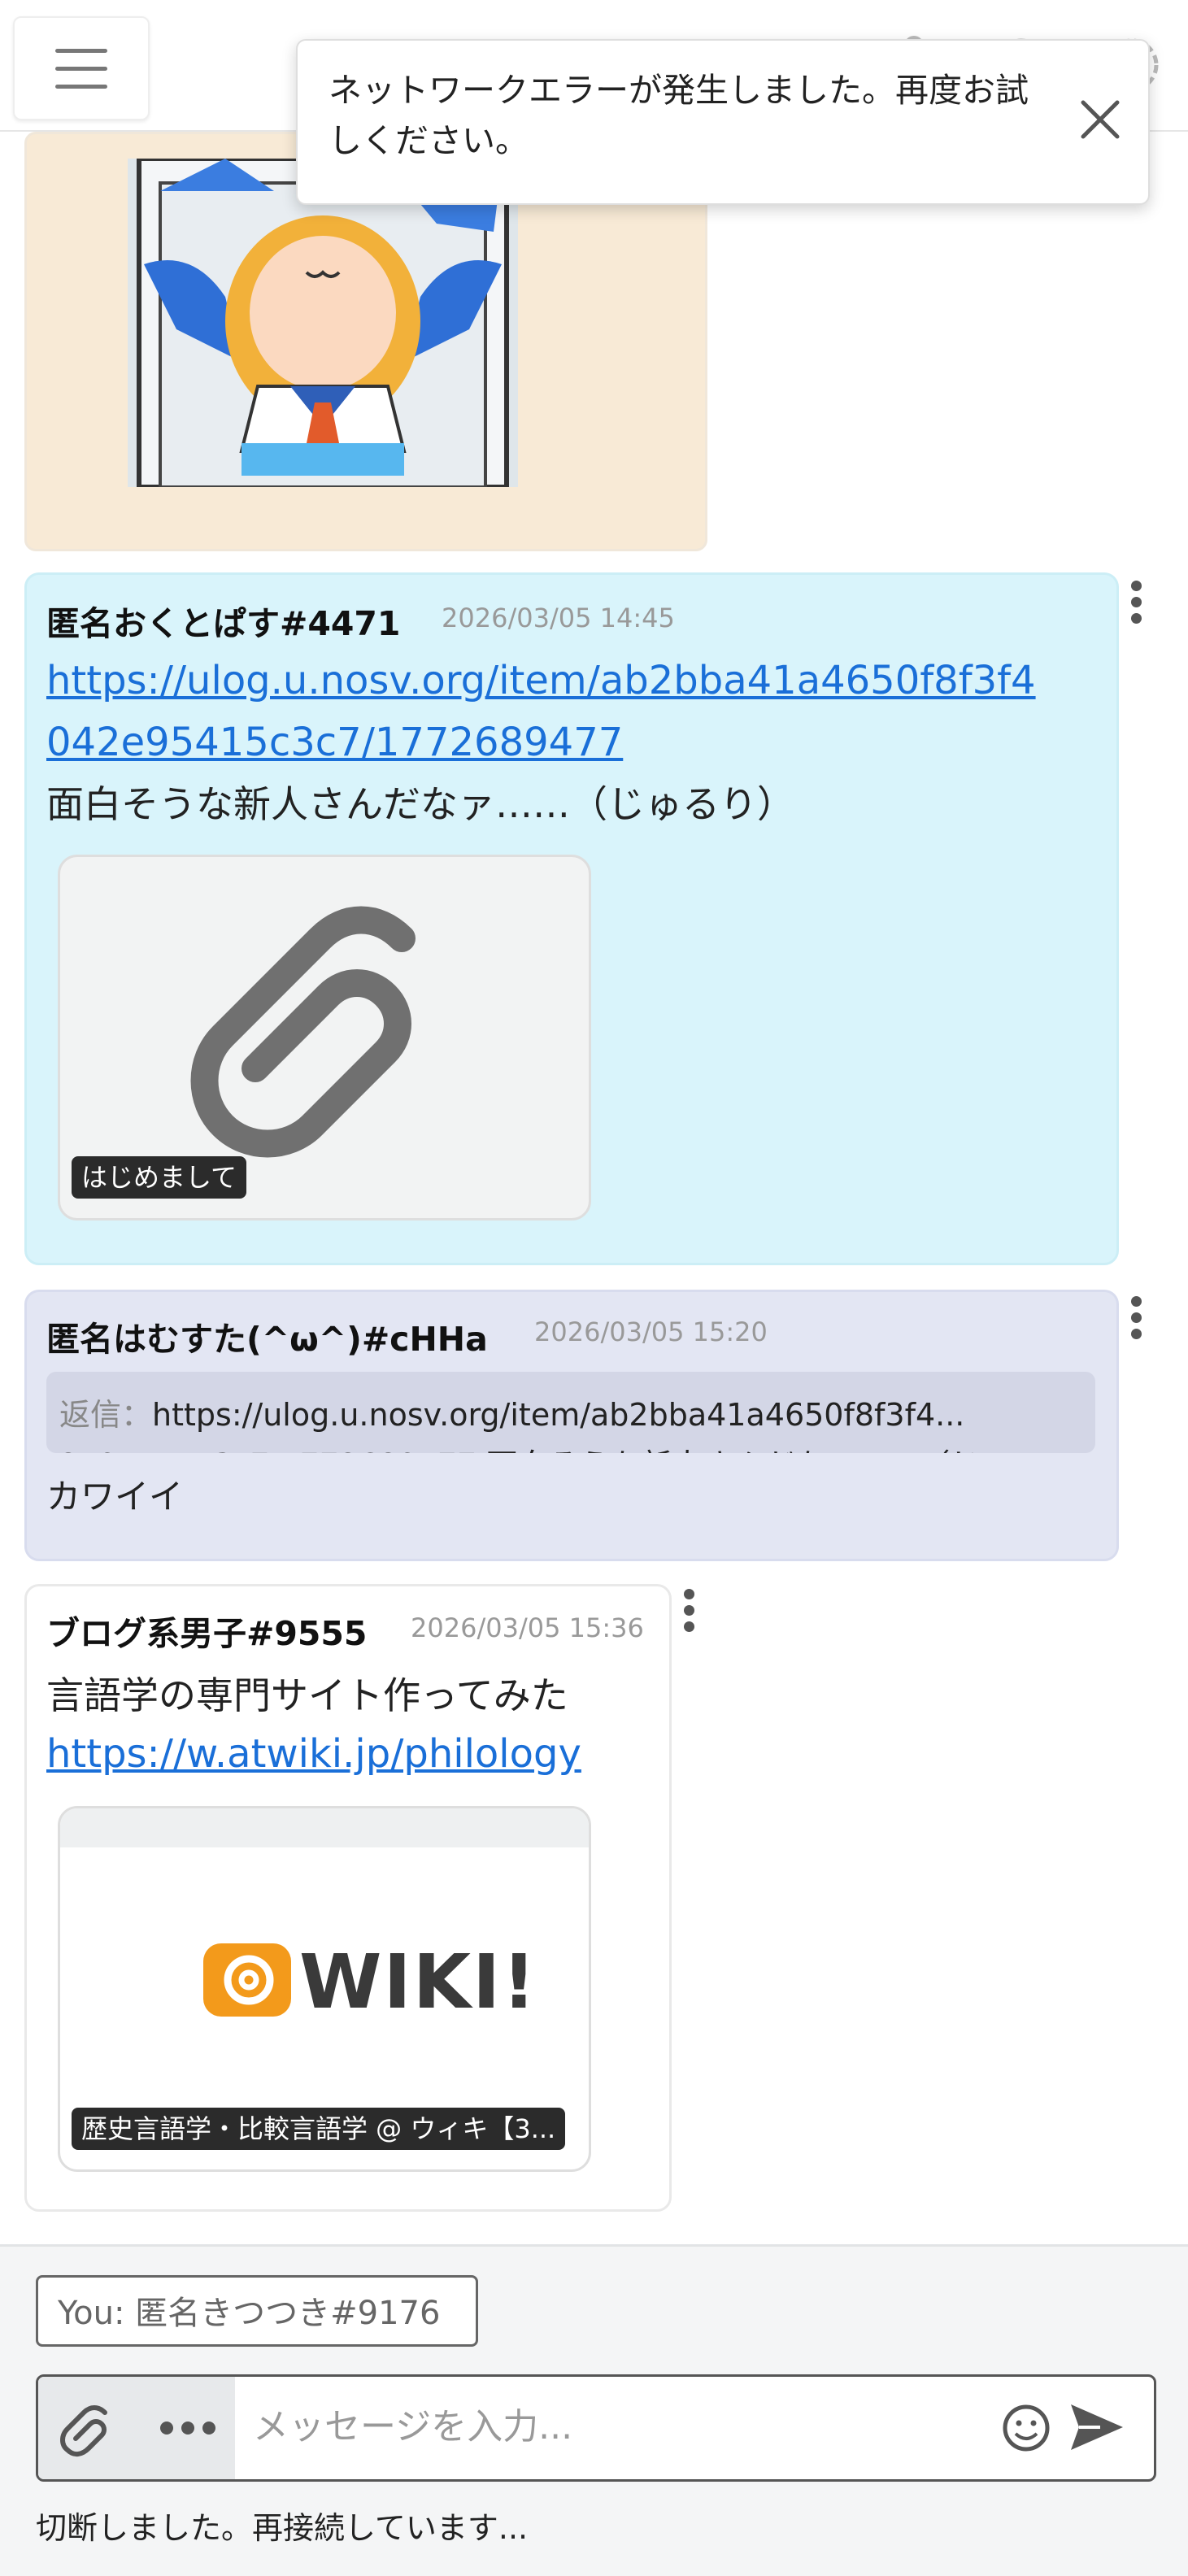 This screenshot has height=2576, width=1188. I want to click on emoji-icon, so click(1026, 2428).